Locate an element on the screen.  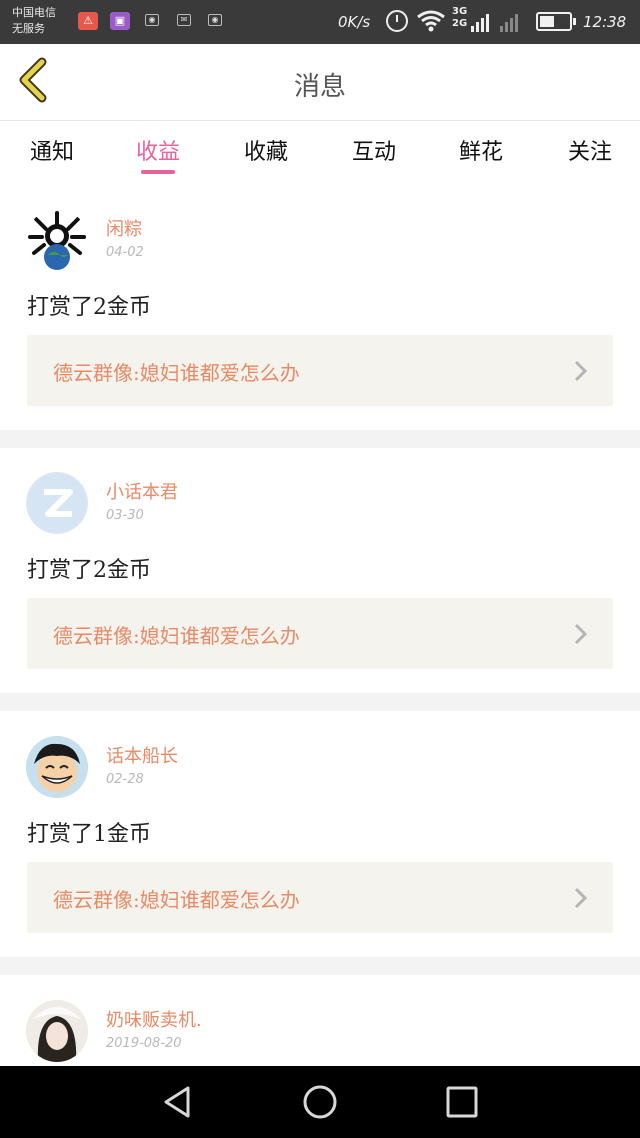
carrier-label: 中国电信 无服务 is located at coordinates (34, 21).